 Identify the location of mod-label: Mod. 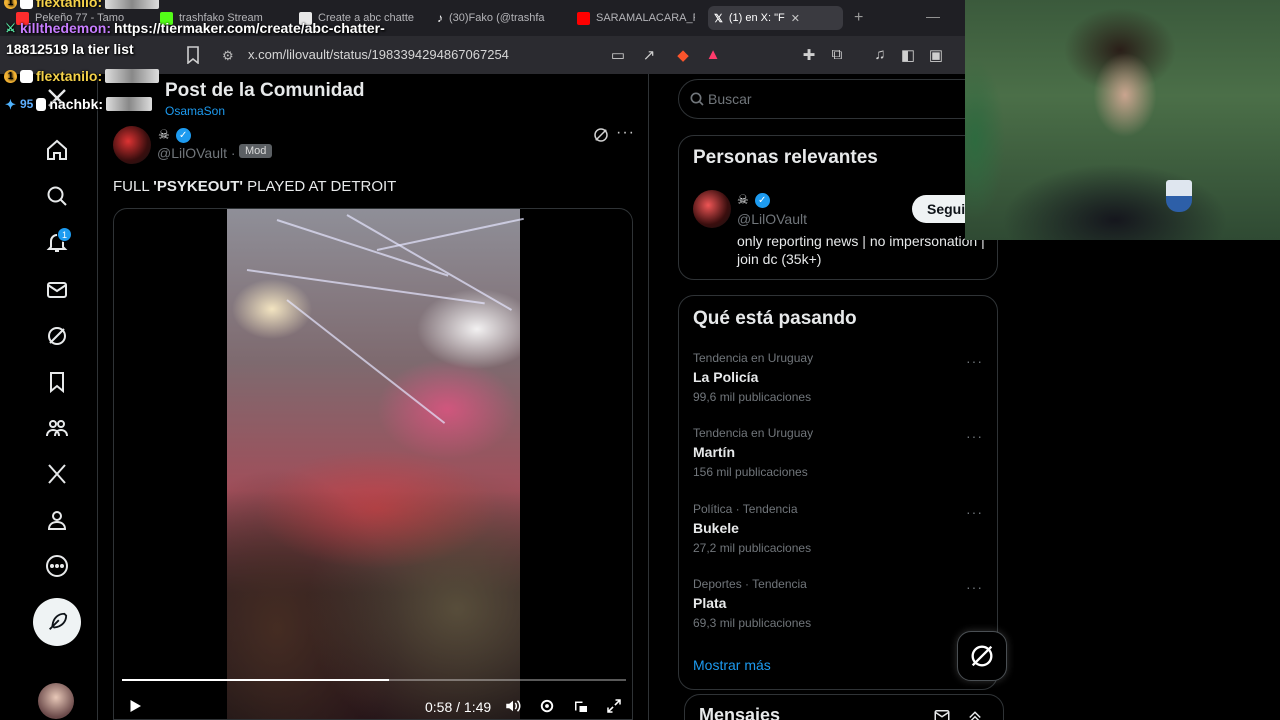
(256, 151).